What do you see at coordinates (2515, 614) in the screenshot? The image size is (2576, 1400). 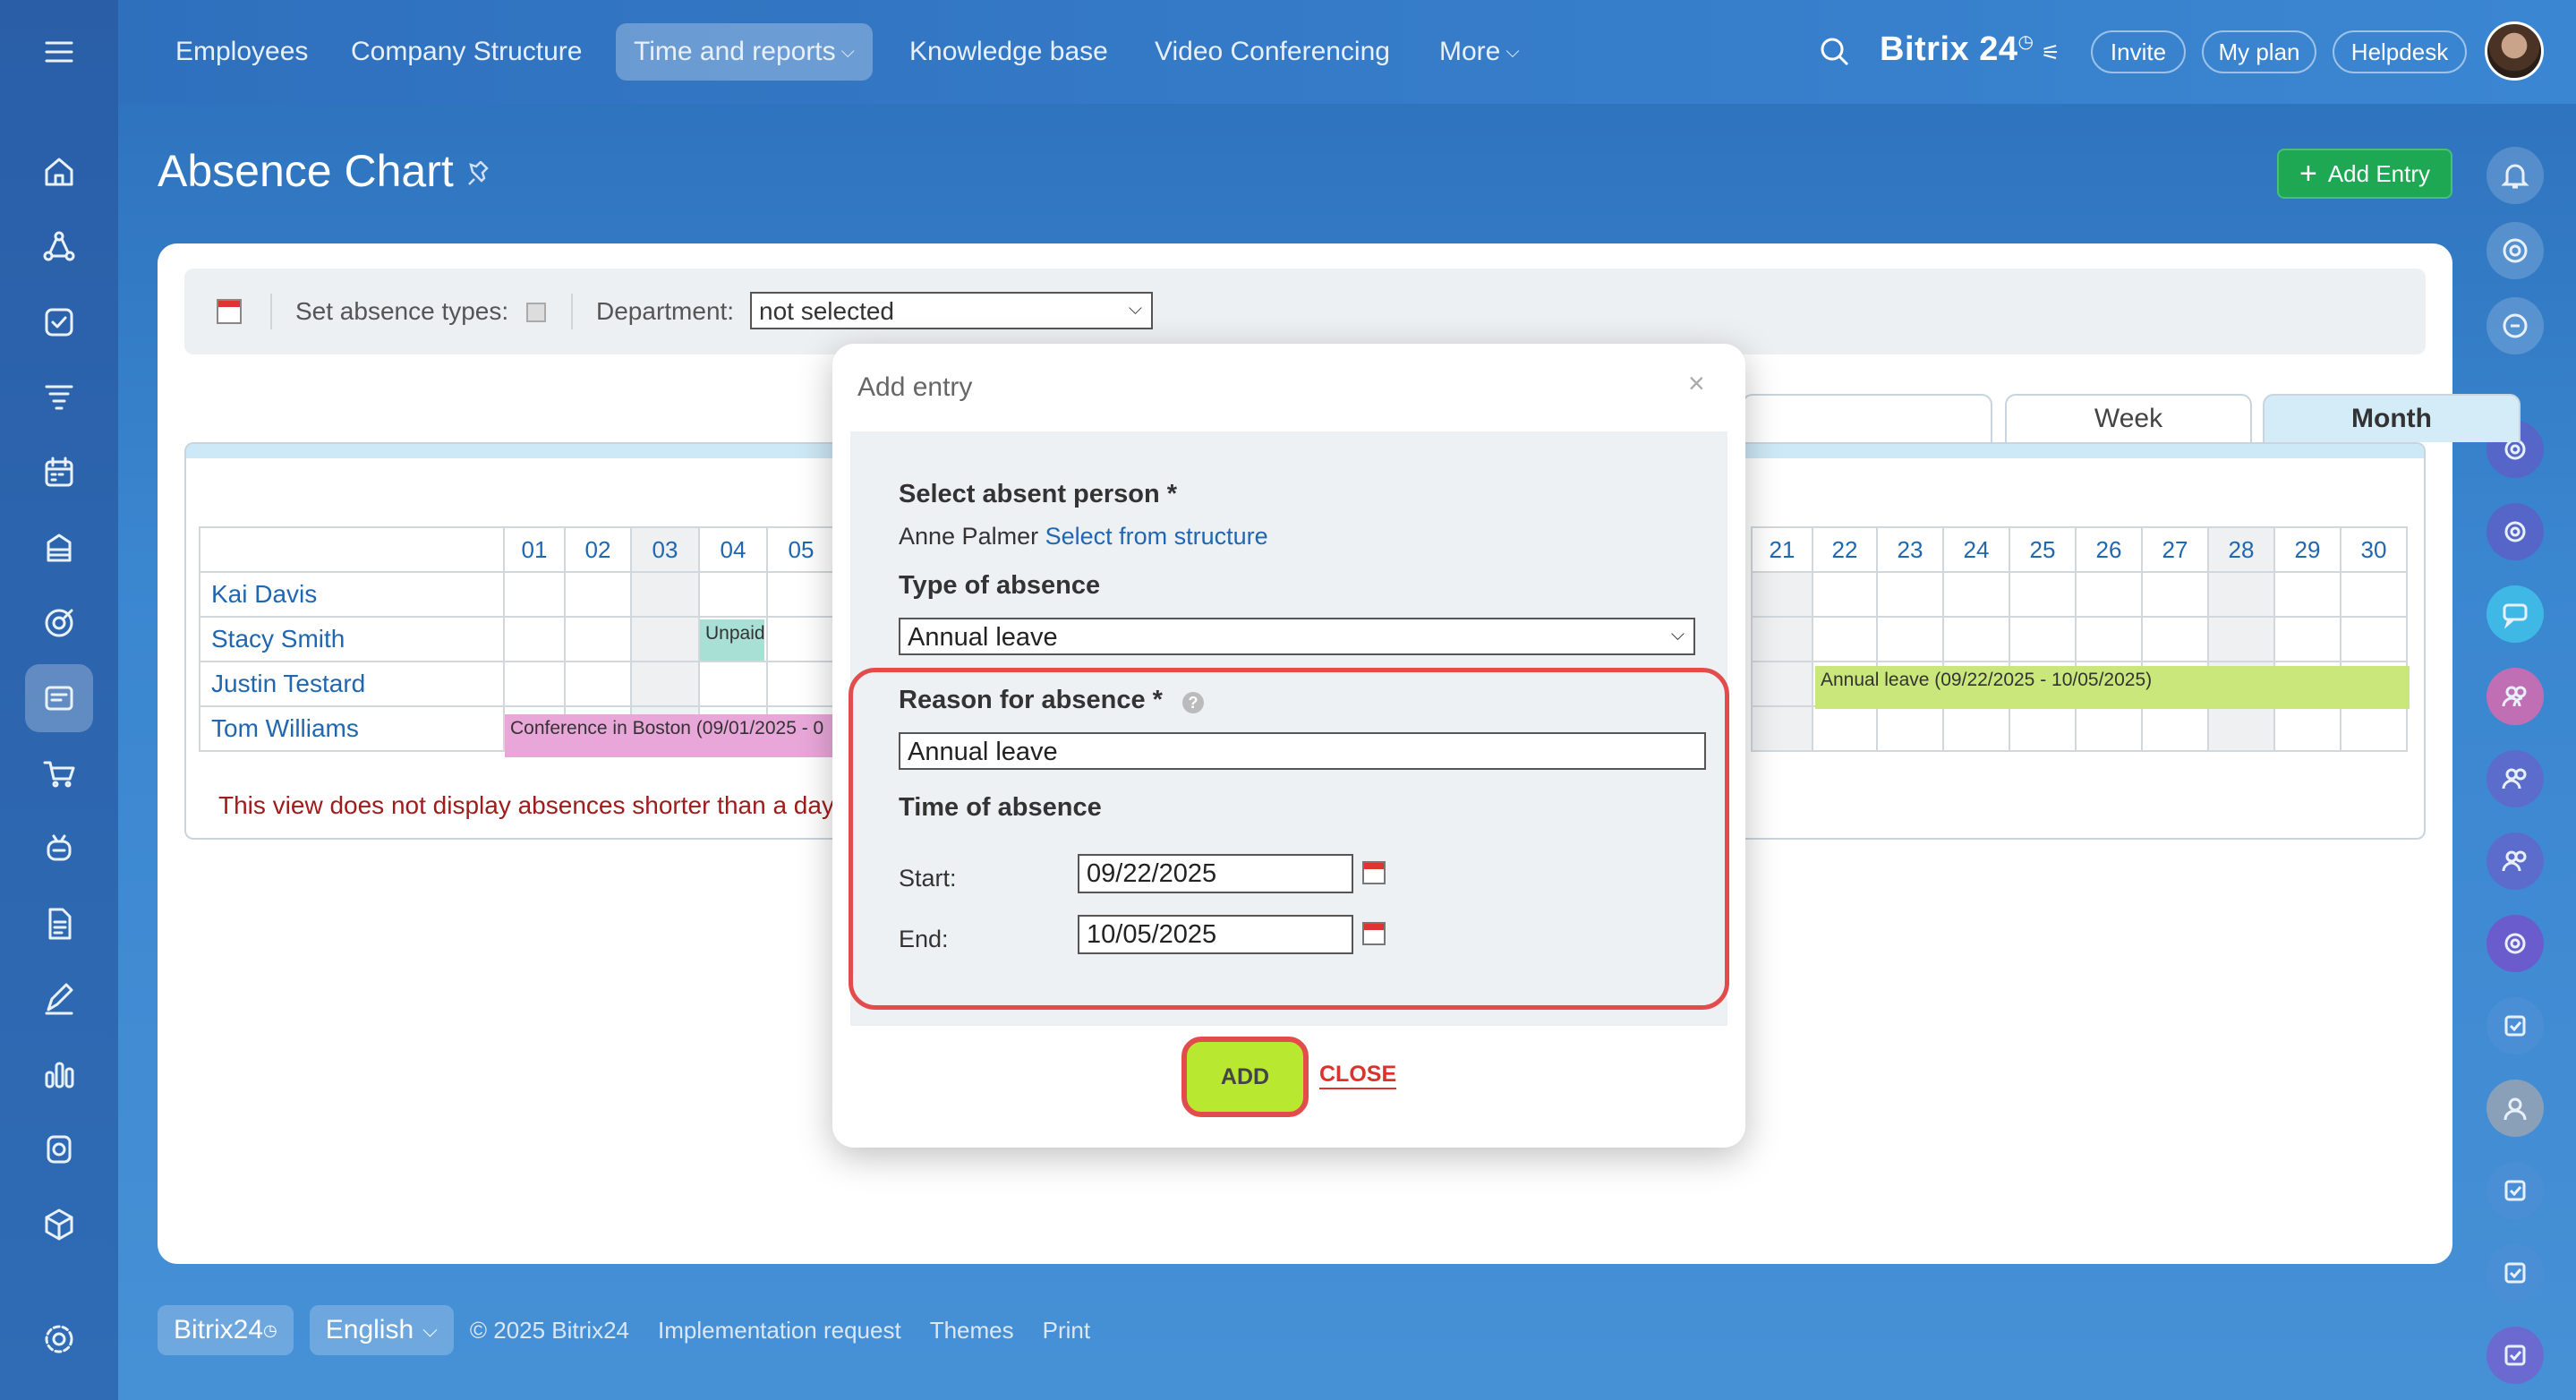 I see `chat-icon` at bounding box center [2515, 614].